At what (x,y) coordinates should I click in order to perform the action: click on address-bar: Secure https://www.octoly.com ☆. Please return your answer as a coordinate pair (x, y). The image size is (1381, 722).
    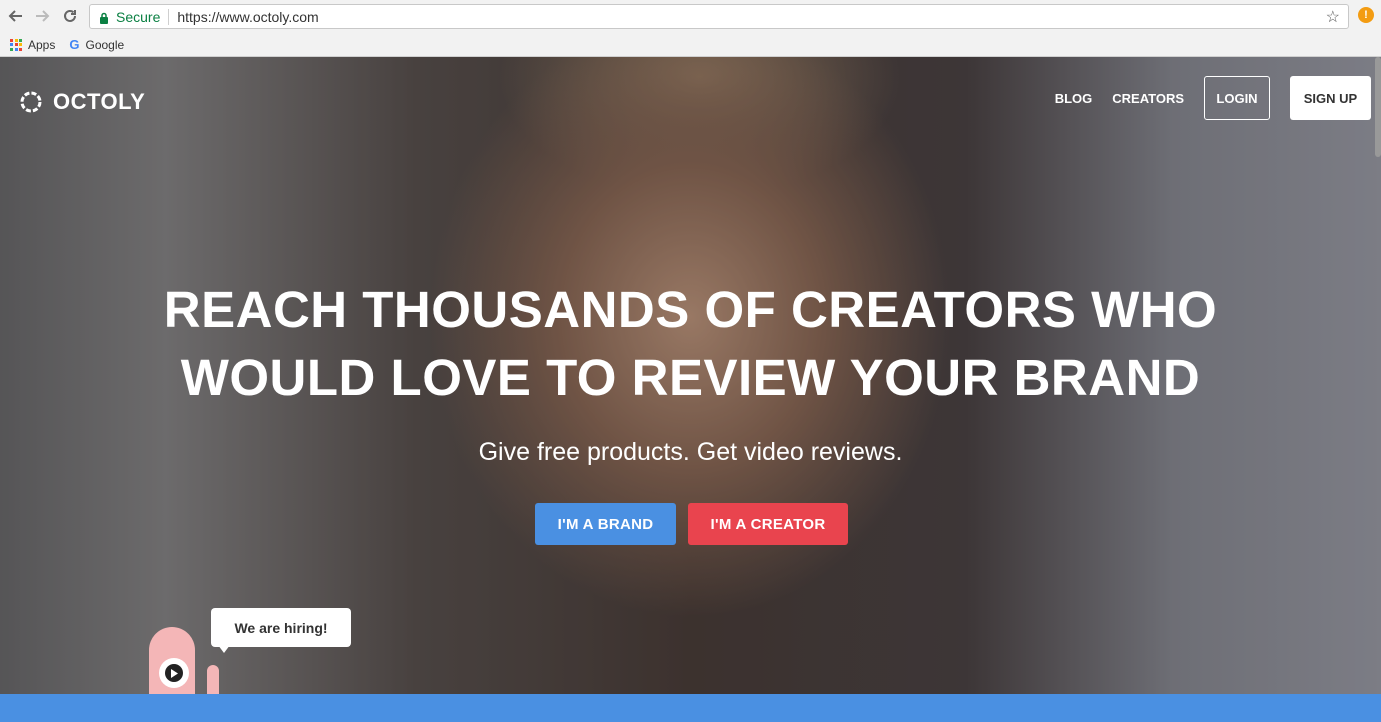
    Looking at the image, I should click on (719, 16).